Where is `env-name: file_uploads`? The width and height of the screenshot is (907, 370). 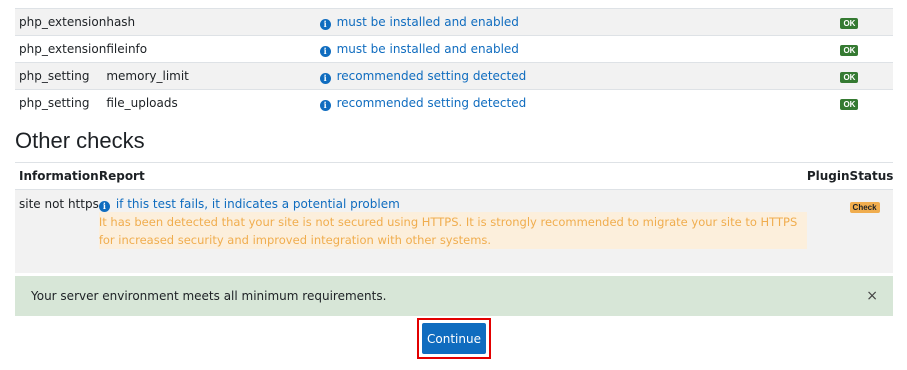 env-name: file_uploads is located at coordinates (213, 102).